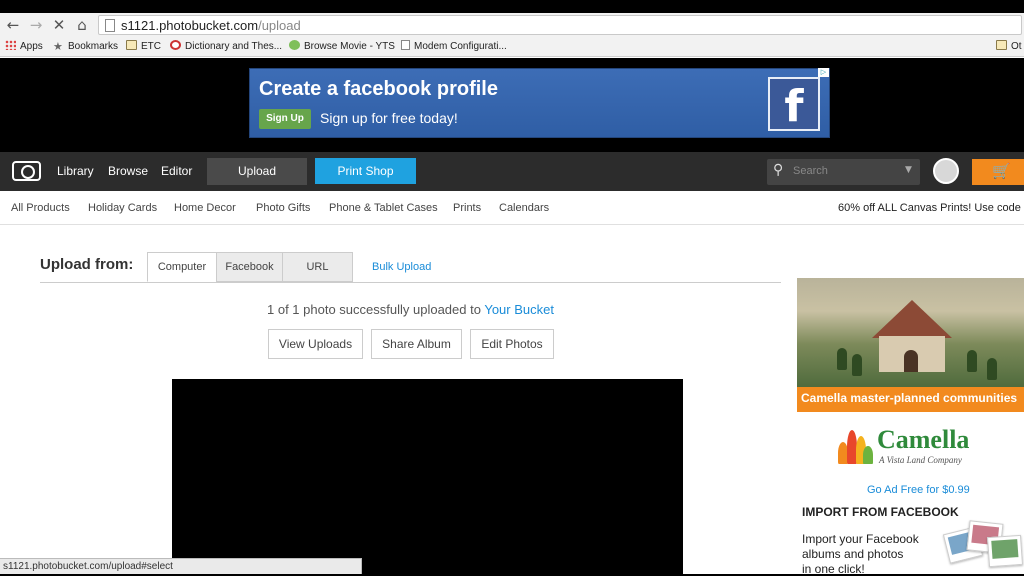 This screenshot has width=1024, height=576. What do you see at coordinates (182, 267) in the screenshot?
I see `tab-computer: Computer` at bounding box center [182, 267].